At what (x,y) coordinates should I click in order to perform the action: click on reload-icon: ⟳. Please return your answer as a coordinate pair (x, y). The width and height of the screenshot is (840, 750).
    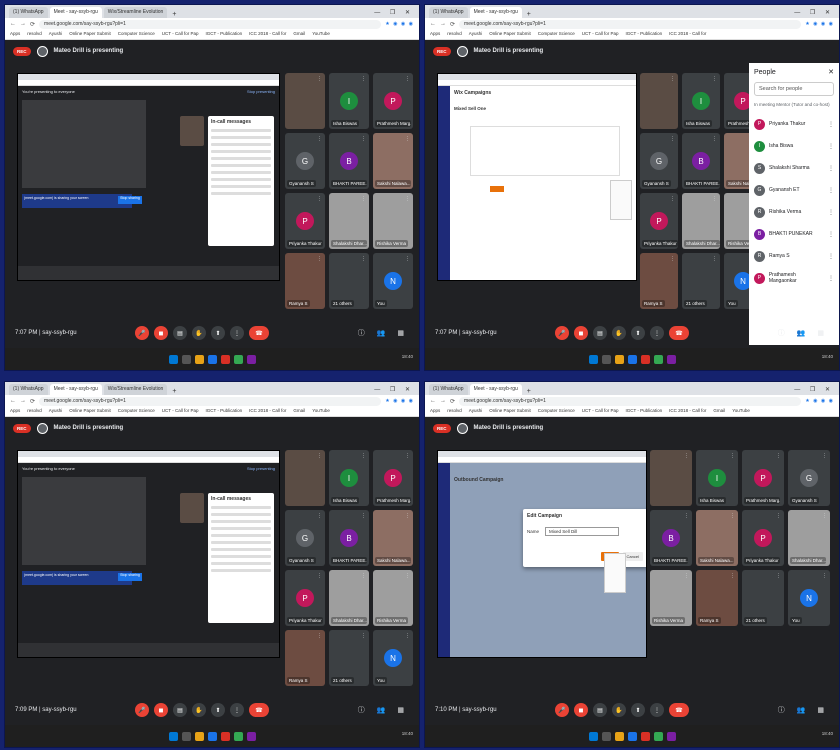
    Looking at the image, I should click on (452, 401).